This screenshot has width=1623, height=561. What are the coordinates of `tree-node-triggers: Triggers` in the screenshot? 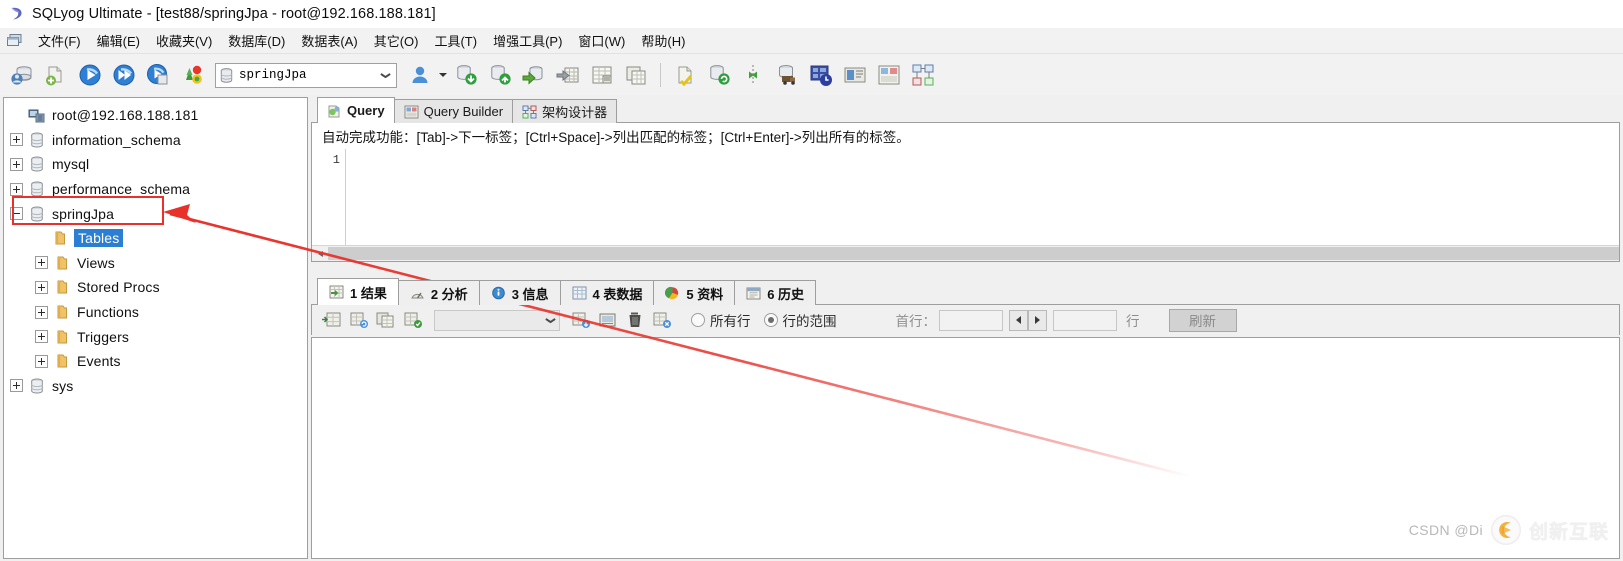 It's located at (155, 336).